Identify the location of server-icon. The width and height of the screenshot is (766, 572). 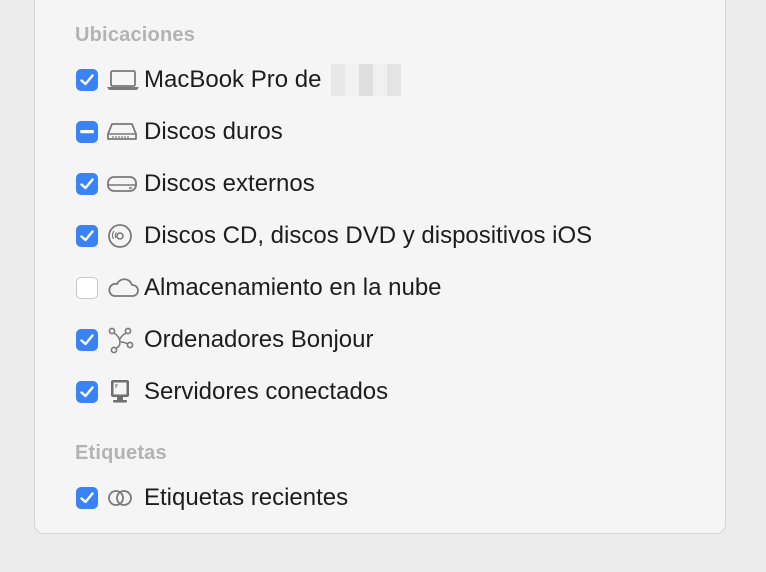
(123, 392).